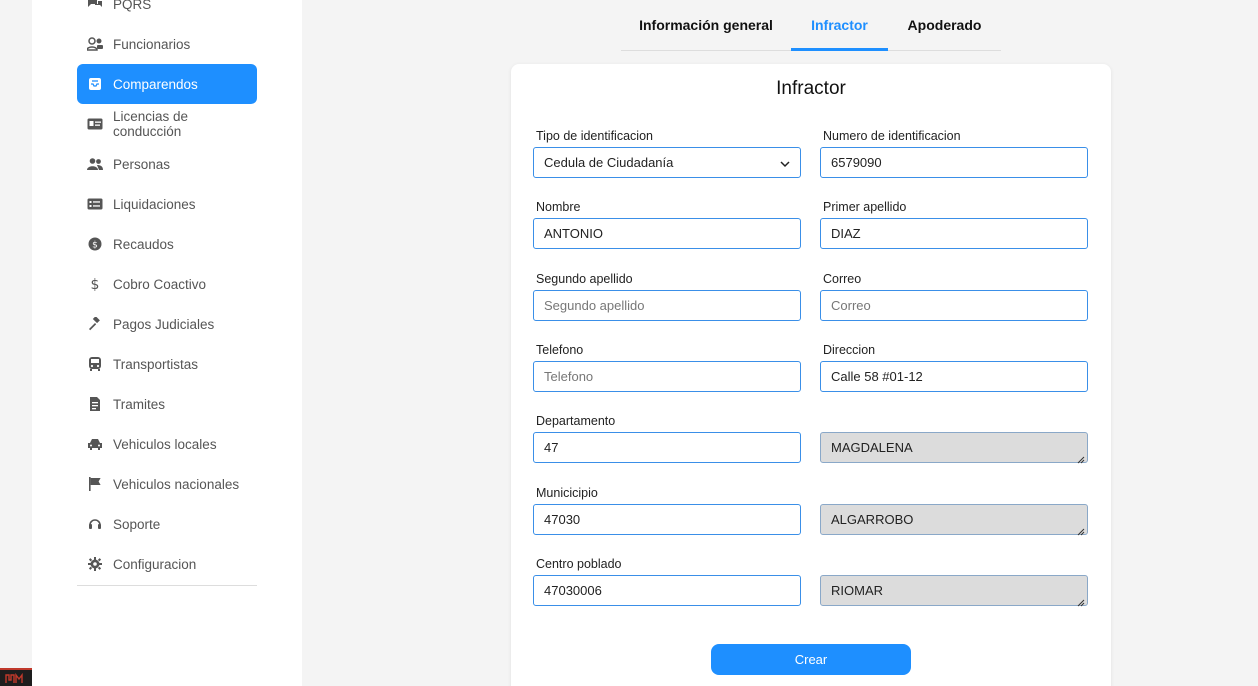 Image resolution: width=1258 pixels, height=686 pixels. Describe the element at coordinates (567, 493) in the screenshot. I see `municipio-label: Municicipio` at that location.